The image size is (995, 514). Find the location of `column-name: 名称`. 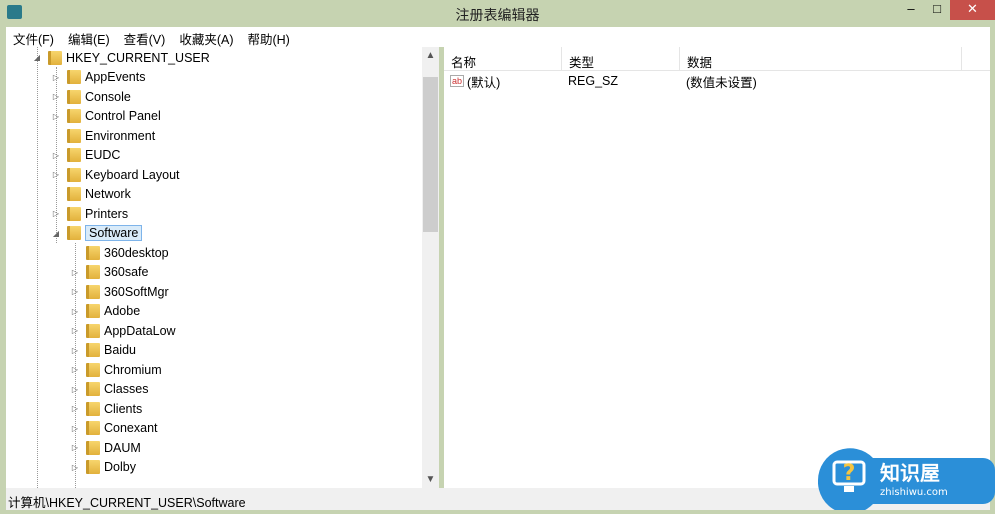

column-name: 名称 is located at coordinates (503, 58).